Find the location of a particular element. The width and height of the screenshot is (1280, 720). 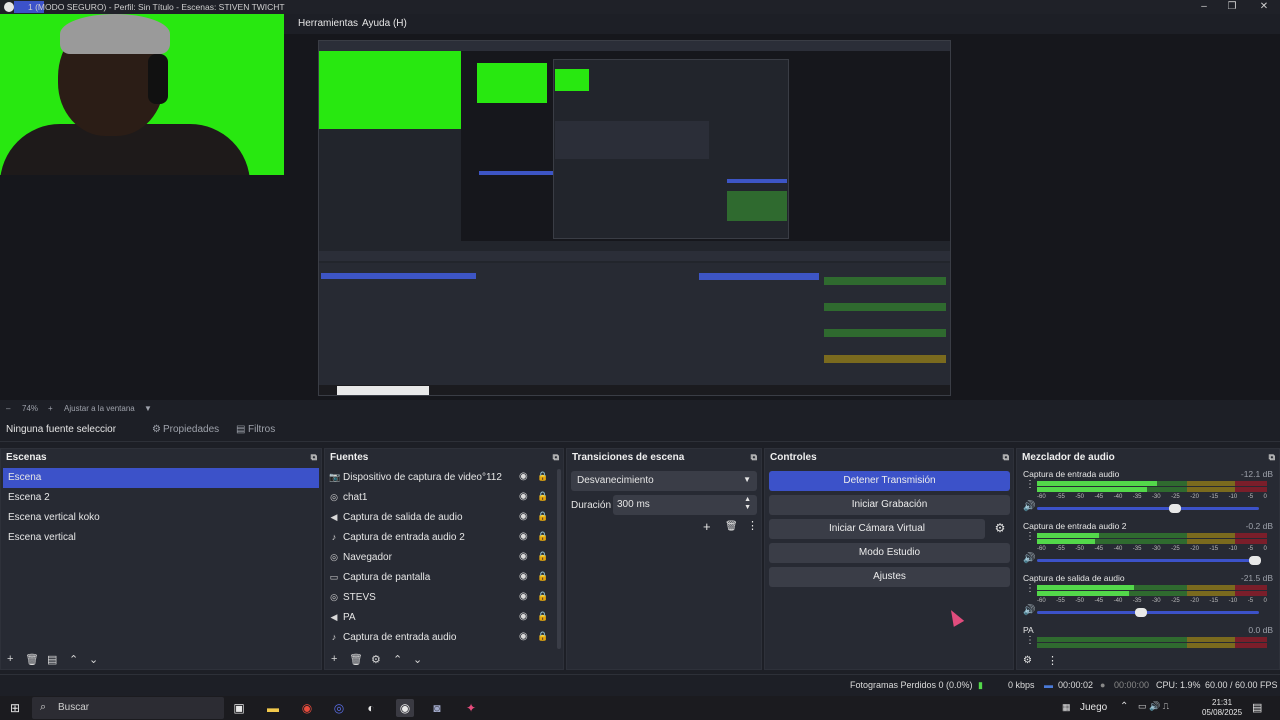

add-scene-icon: + is located at coordinates (10, 659).